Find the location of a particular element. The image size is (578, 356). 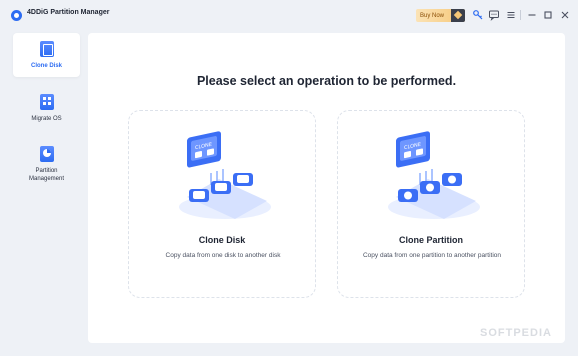

feedback-icon is located at coordinates (494, 15).